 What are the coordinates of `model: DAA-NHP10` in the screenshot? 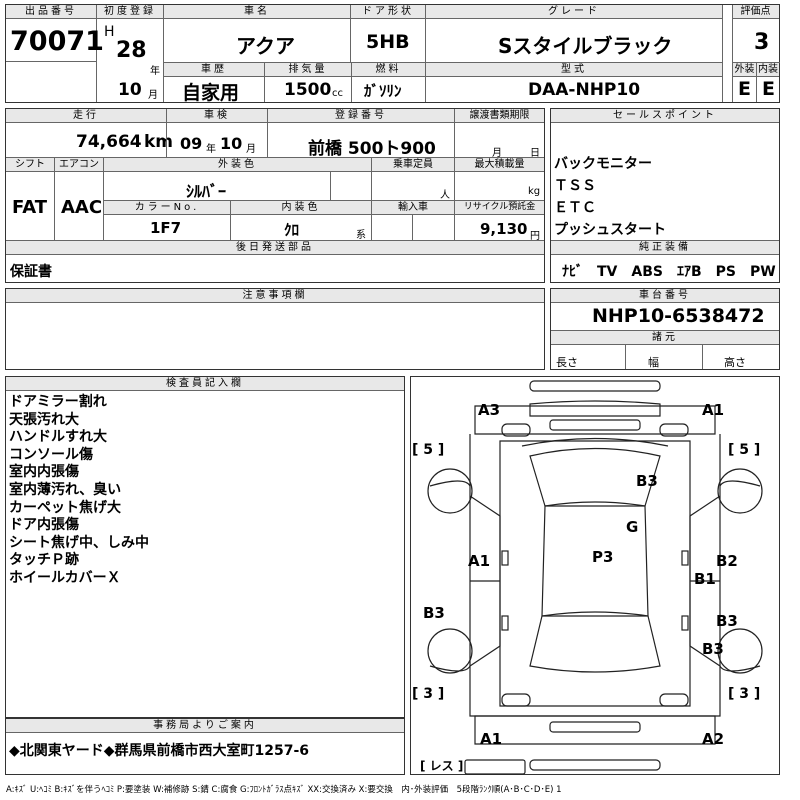 It's located at (584, 90).